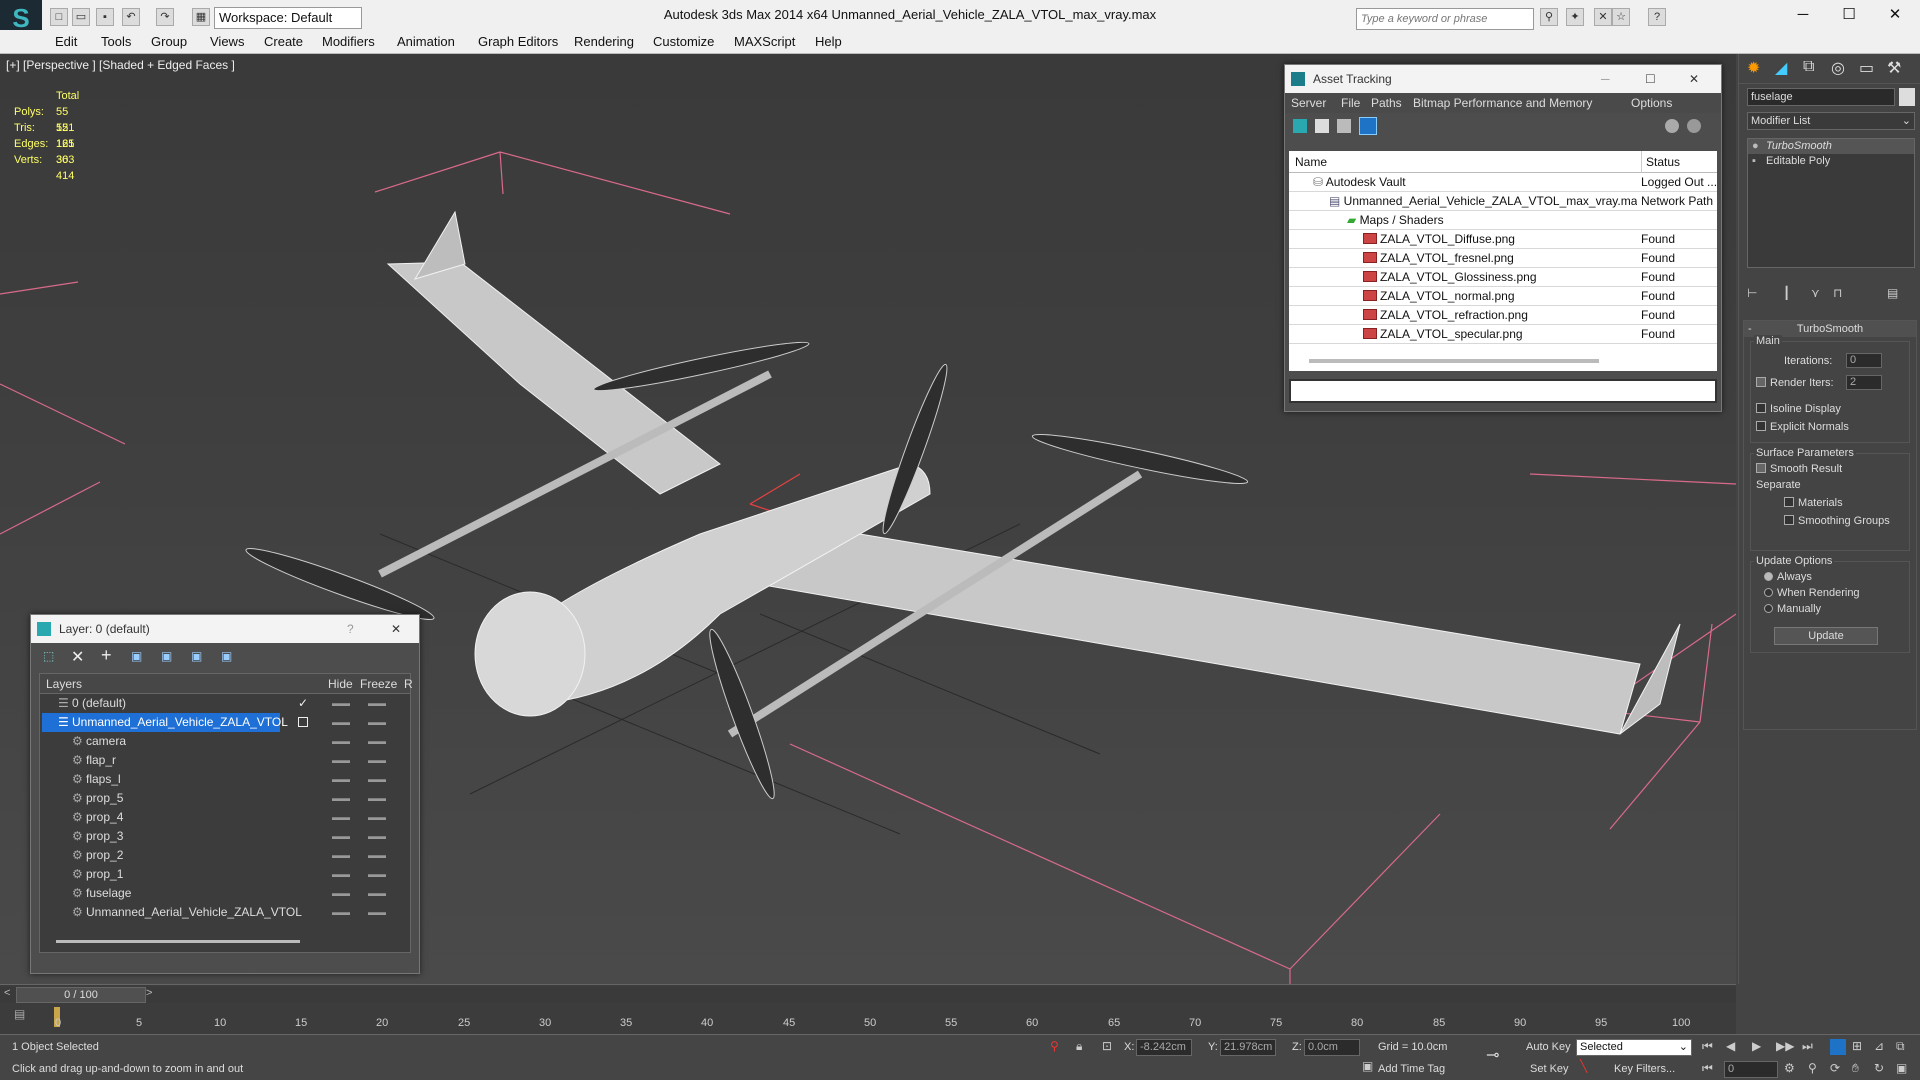  I want to click on exchange-icon: ✕, so click(1603, 17).